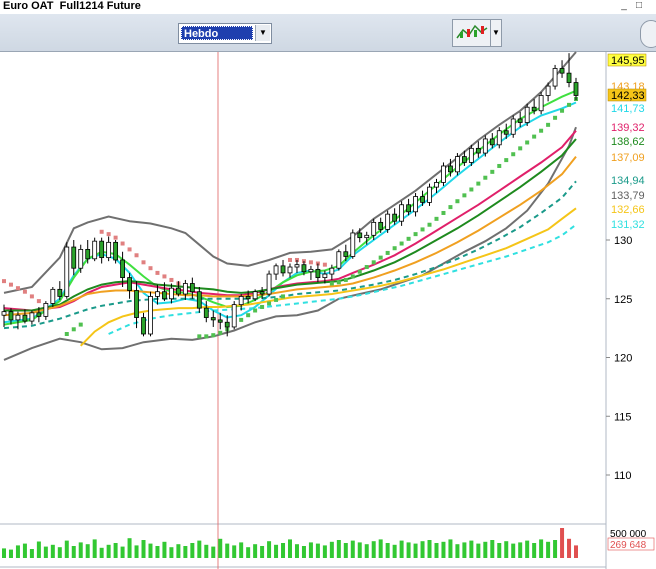 The image size is (656, 569). What do you see at coordinates (648, 34) in the screenshot?
I see `side-button` at bounding box center [648, 34].